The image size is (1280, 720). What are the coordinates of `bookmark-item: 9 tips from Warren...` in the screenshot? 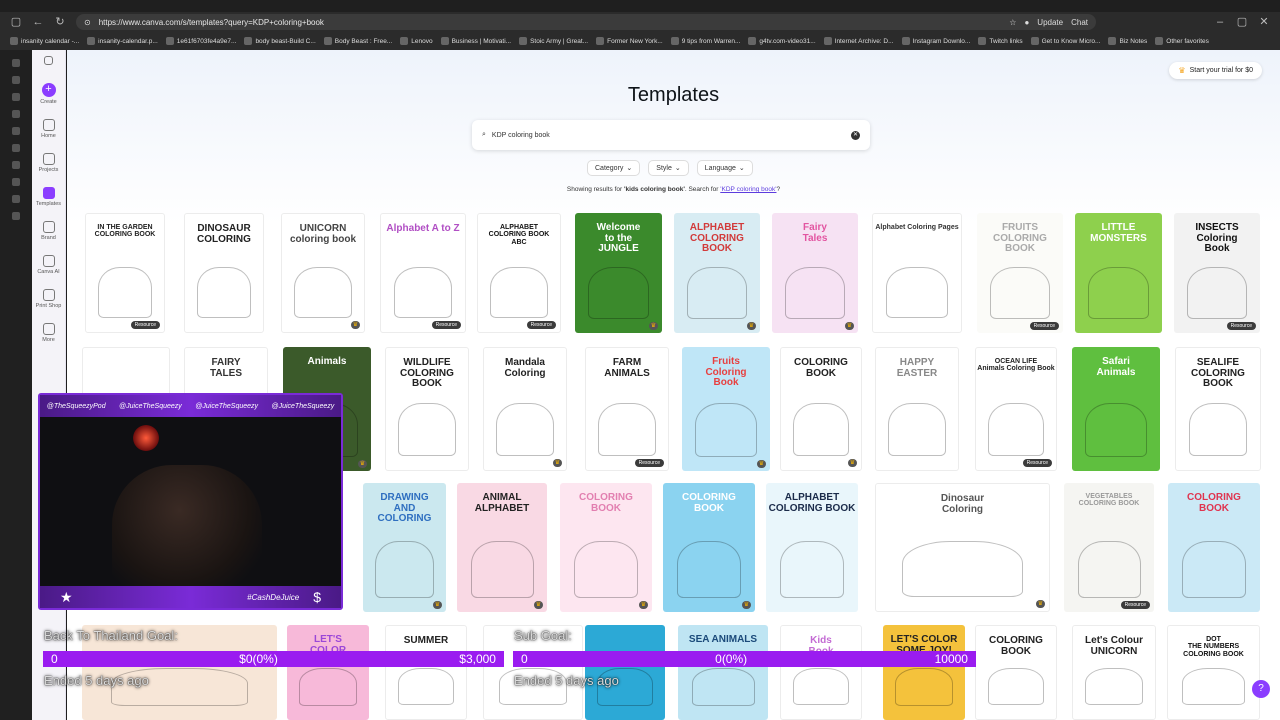 It's located at (705, 41).